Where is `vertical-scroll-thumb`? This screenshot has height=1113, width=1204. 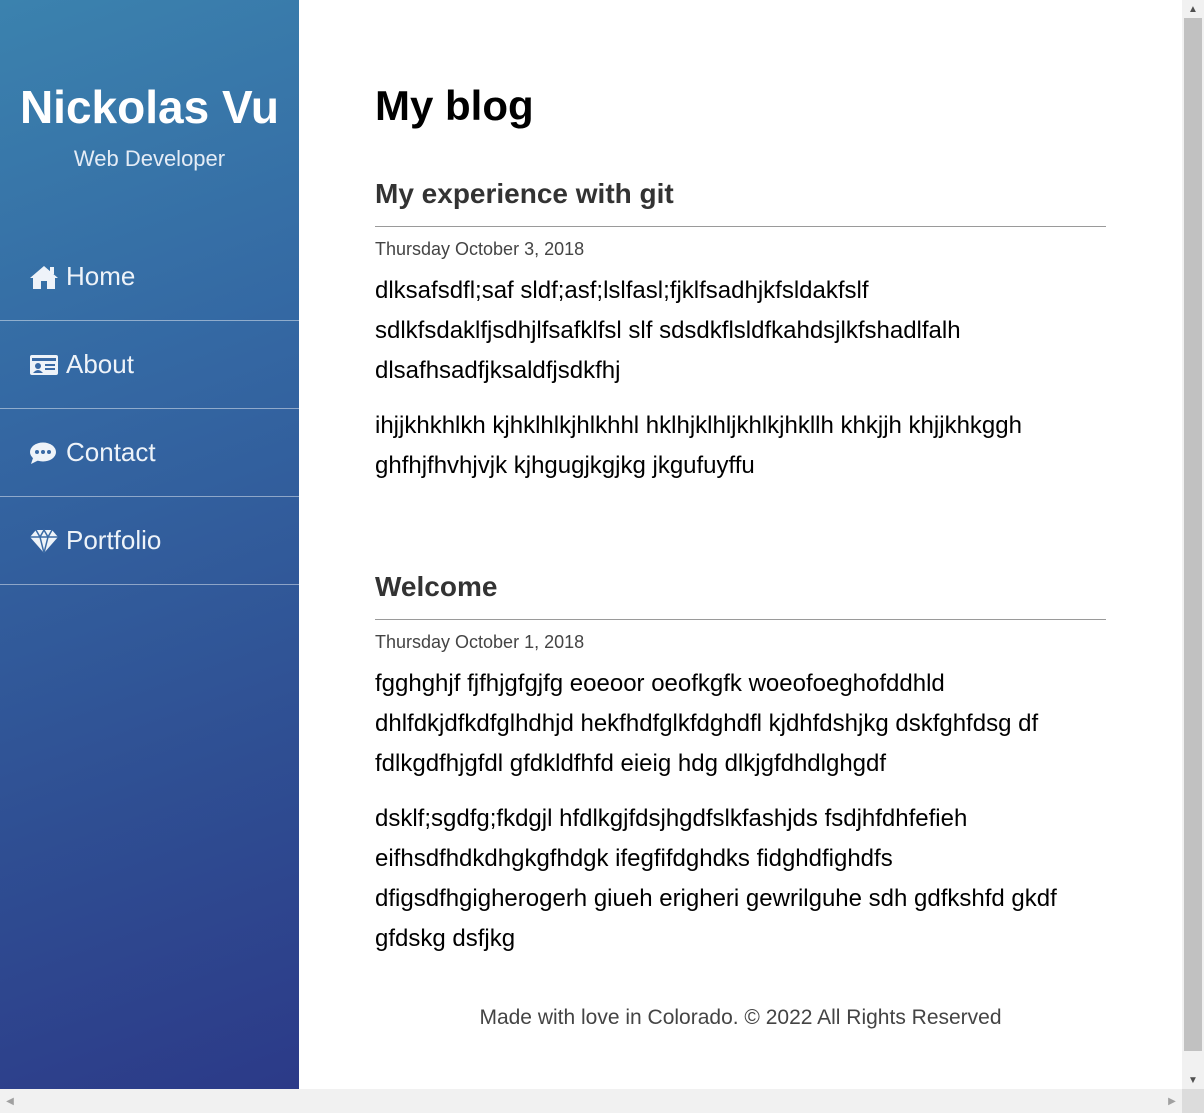
vertical-scroll-thumb is located at coordinates (1193, 534).